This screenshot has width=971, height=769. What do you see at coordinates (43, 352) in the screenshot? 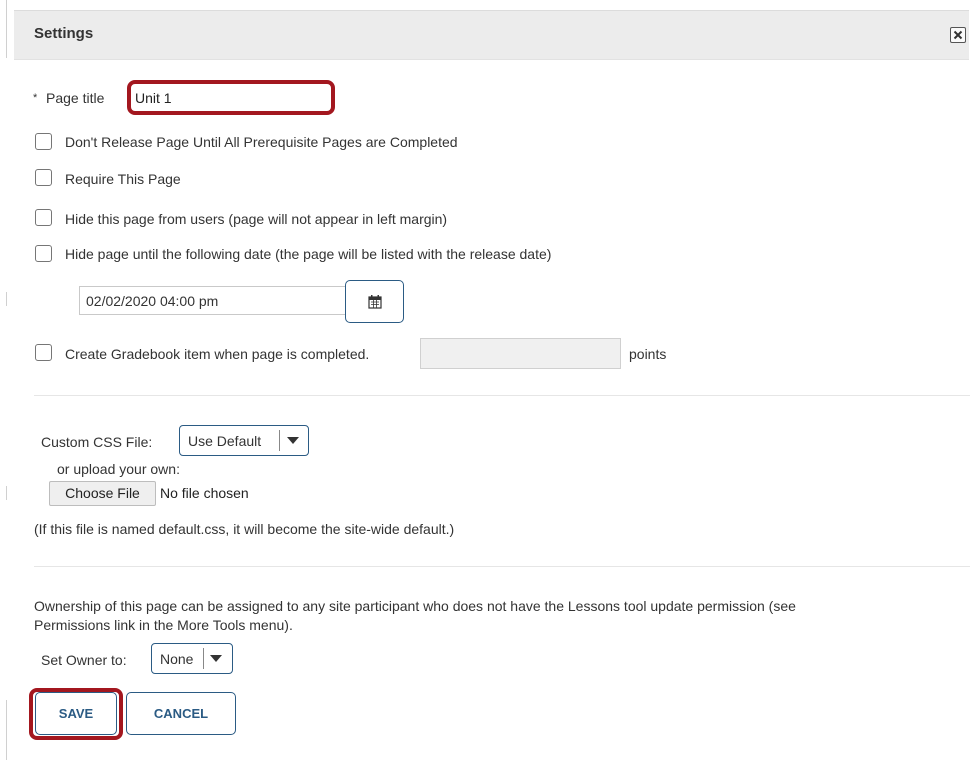
I see `gradebook-checkbox` at bounding box center [43, 352].